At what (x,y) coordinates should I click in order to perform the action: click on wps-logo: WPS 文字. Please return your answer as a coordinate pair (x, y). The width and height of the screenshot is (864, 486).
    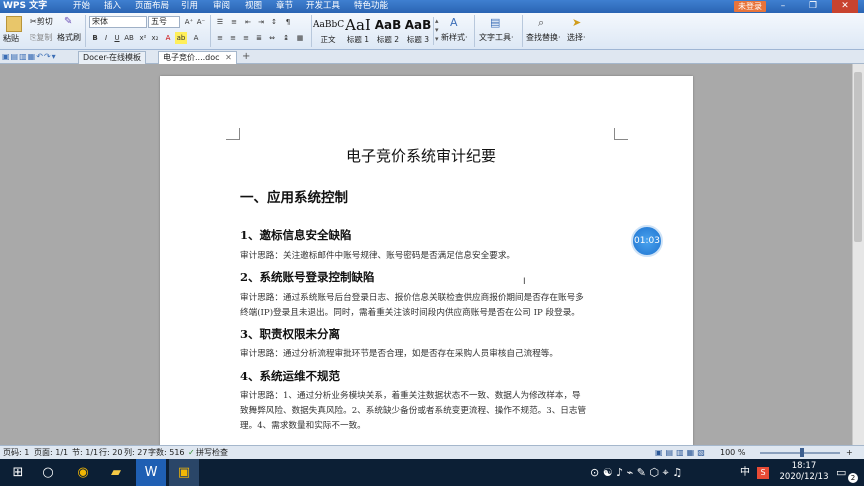
    Looking at the image, I should click on (25, 6).